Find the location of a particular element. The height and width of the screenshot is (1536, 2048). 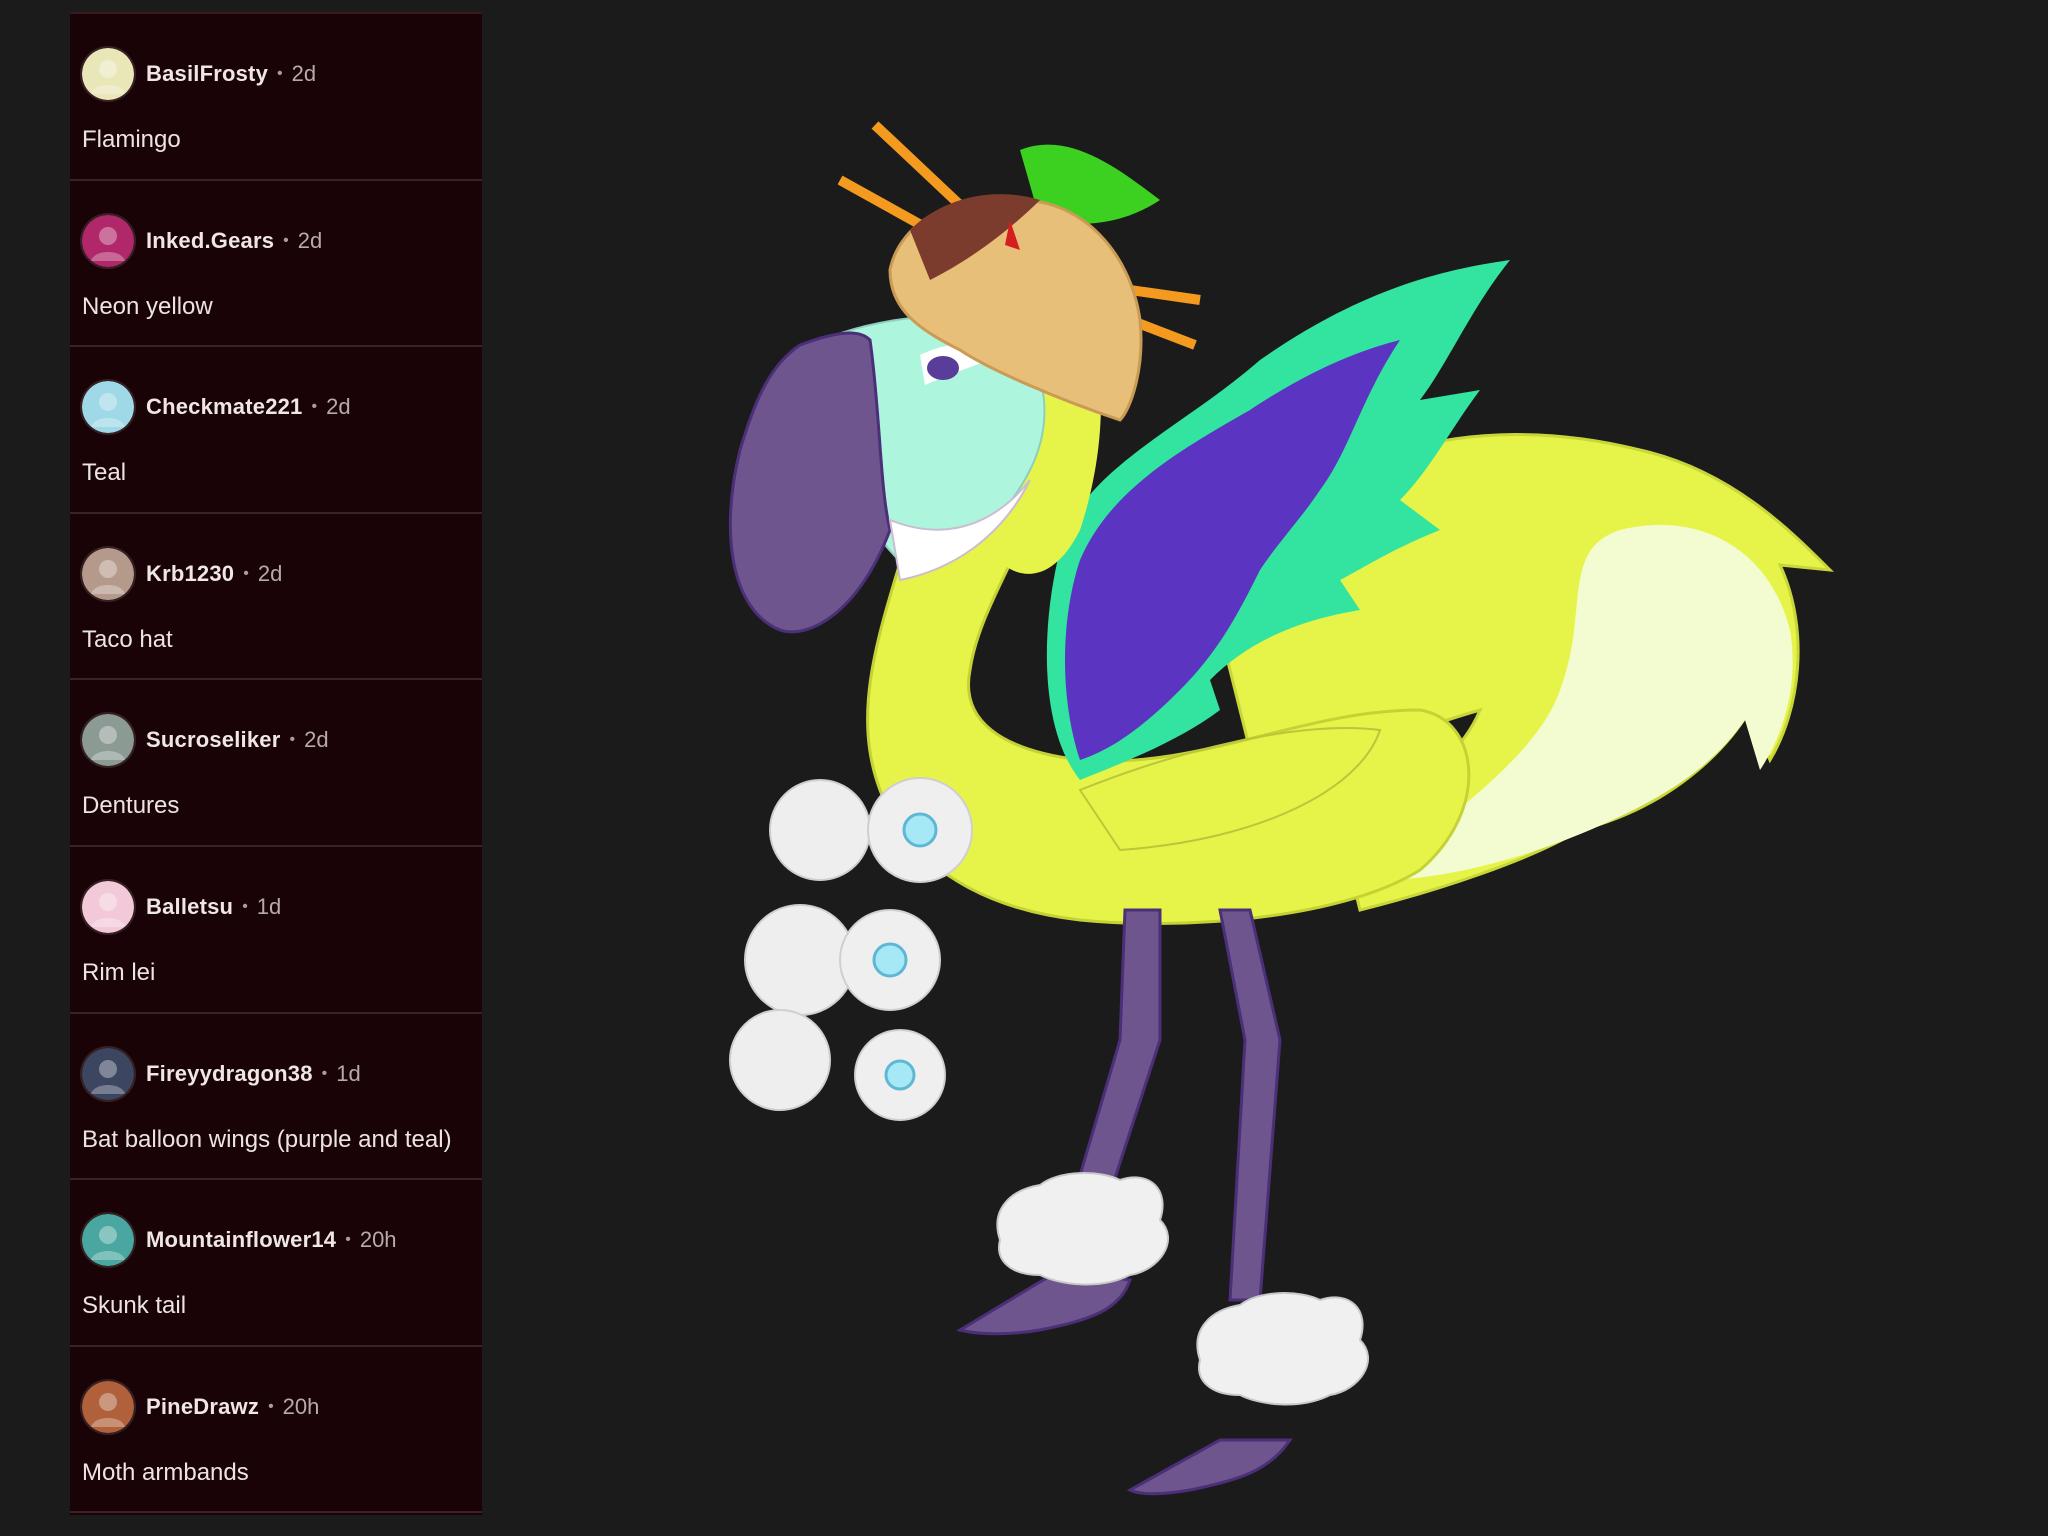

comment-username: Balletsu is located at coordinates (189, 907).